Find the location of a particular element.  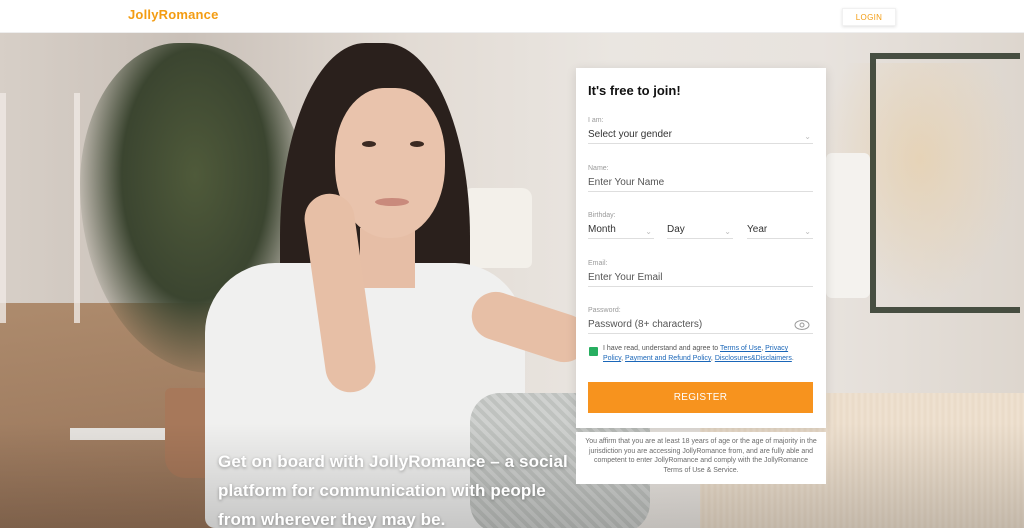

picture-frame is located at coordinates (945, 183).